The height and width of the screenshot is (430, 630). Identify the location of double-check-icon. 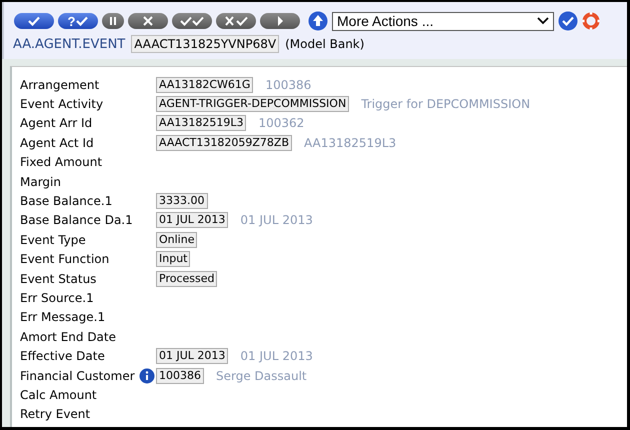
(192, 21).